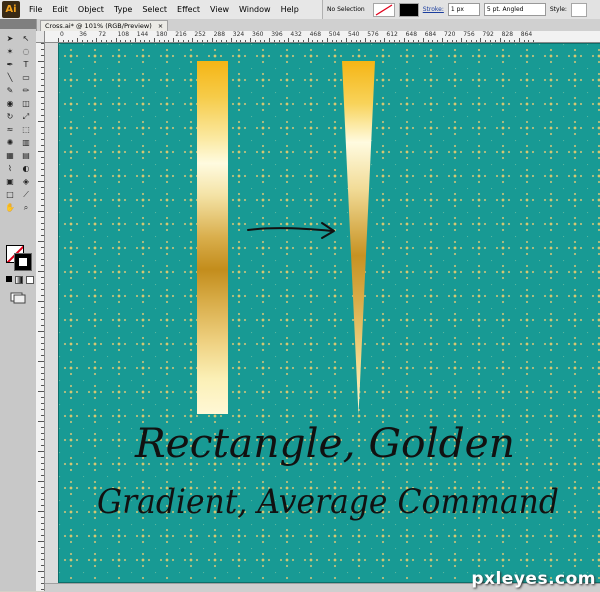 The image size is (600, 592). I want to click on line-tool-icon: ╲, so click(10, 78).